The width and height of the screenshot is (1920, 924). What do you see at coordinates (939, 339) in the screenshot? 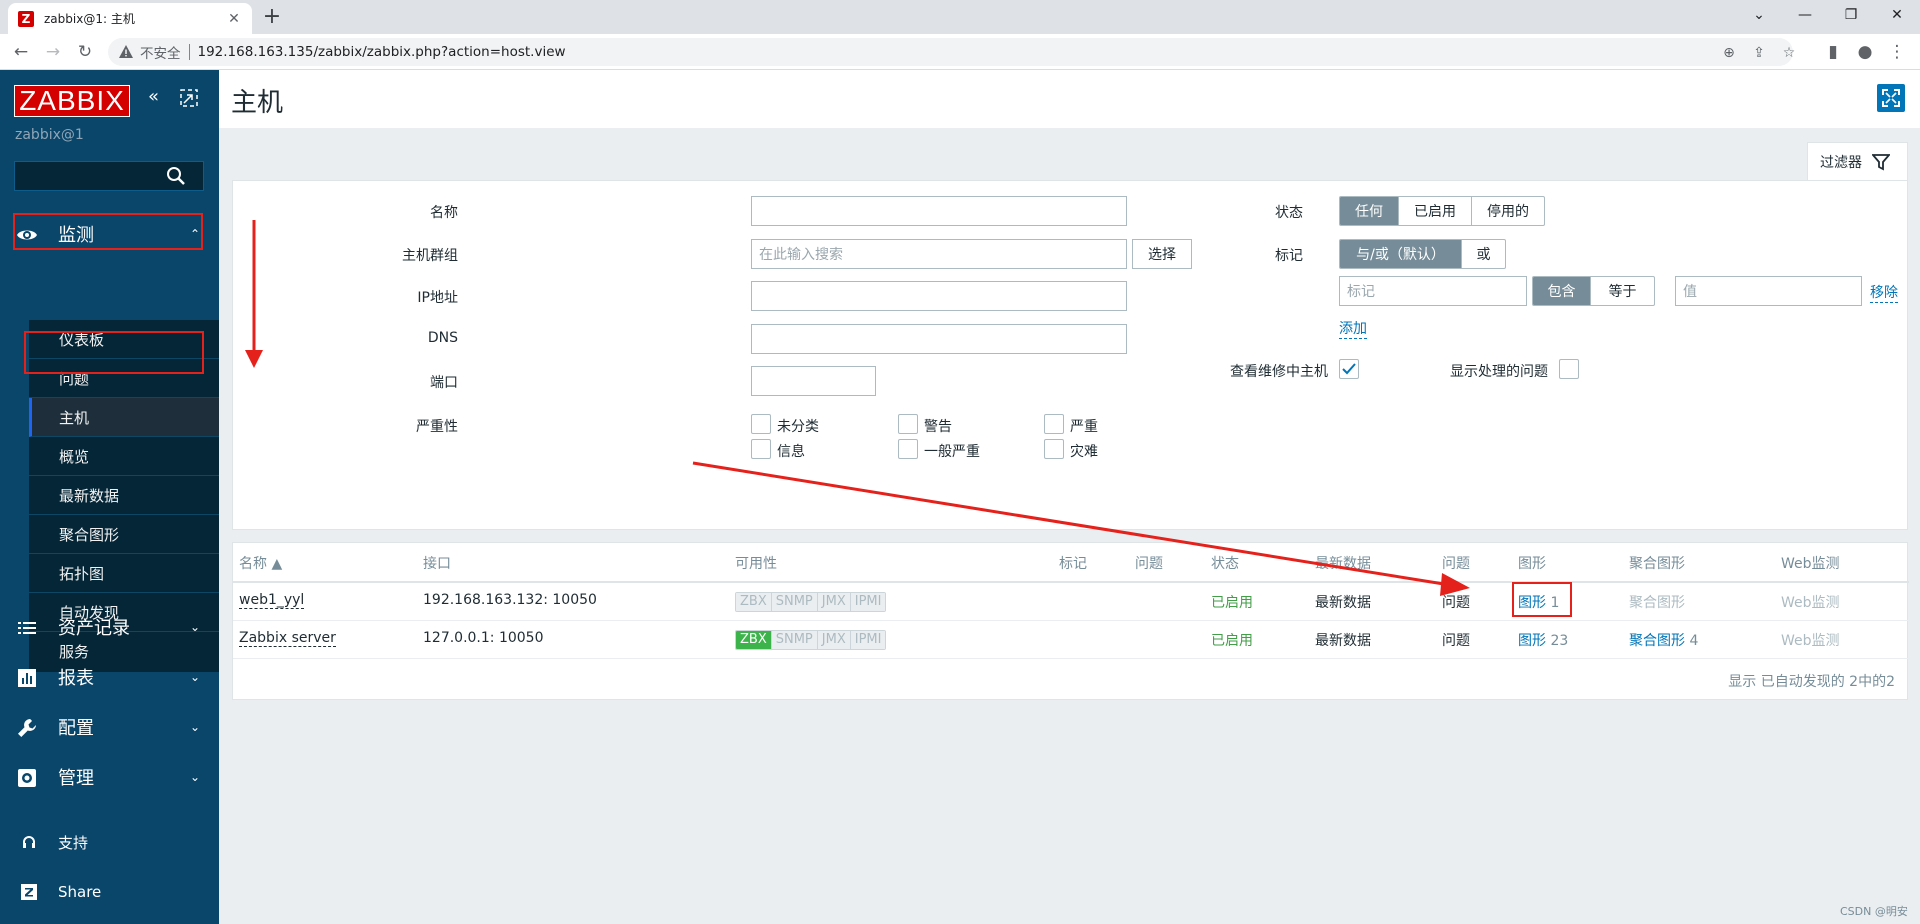
I see `dns-input` at bounding box center [939, 339].